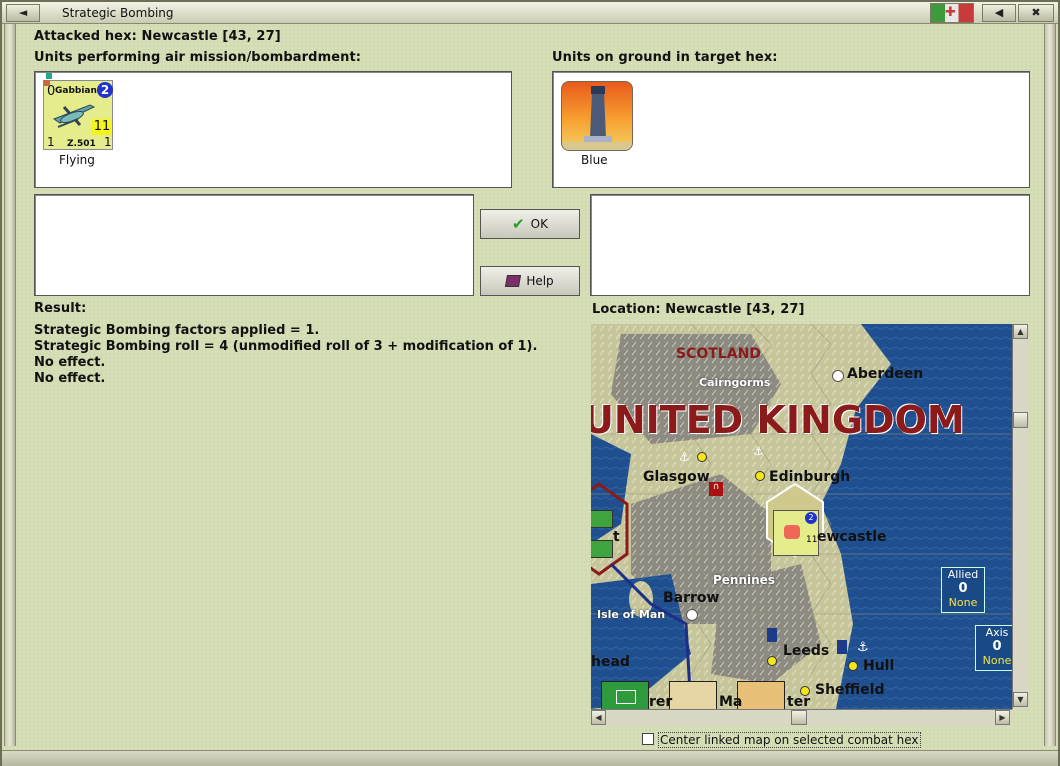 The image size is (1060, 766). I want to click on help-label: Help, so click(540, 281).